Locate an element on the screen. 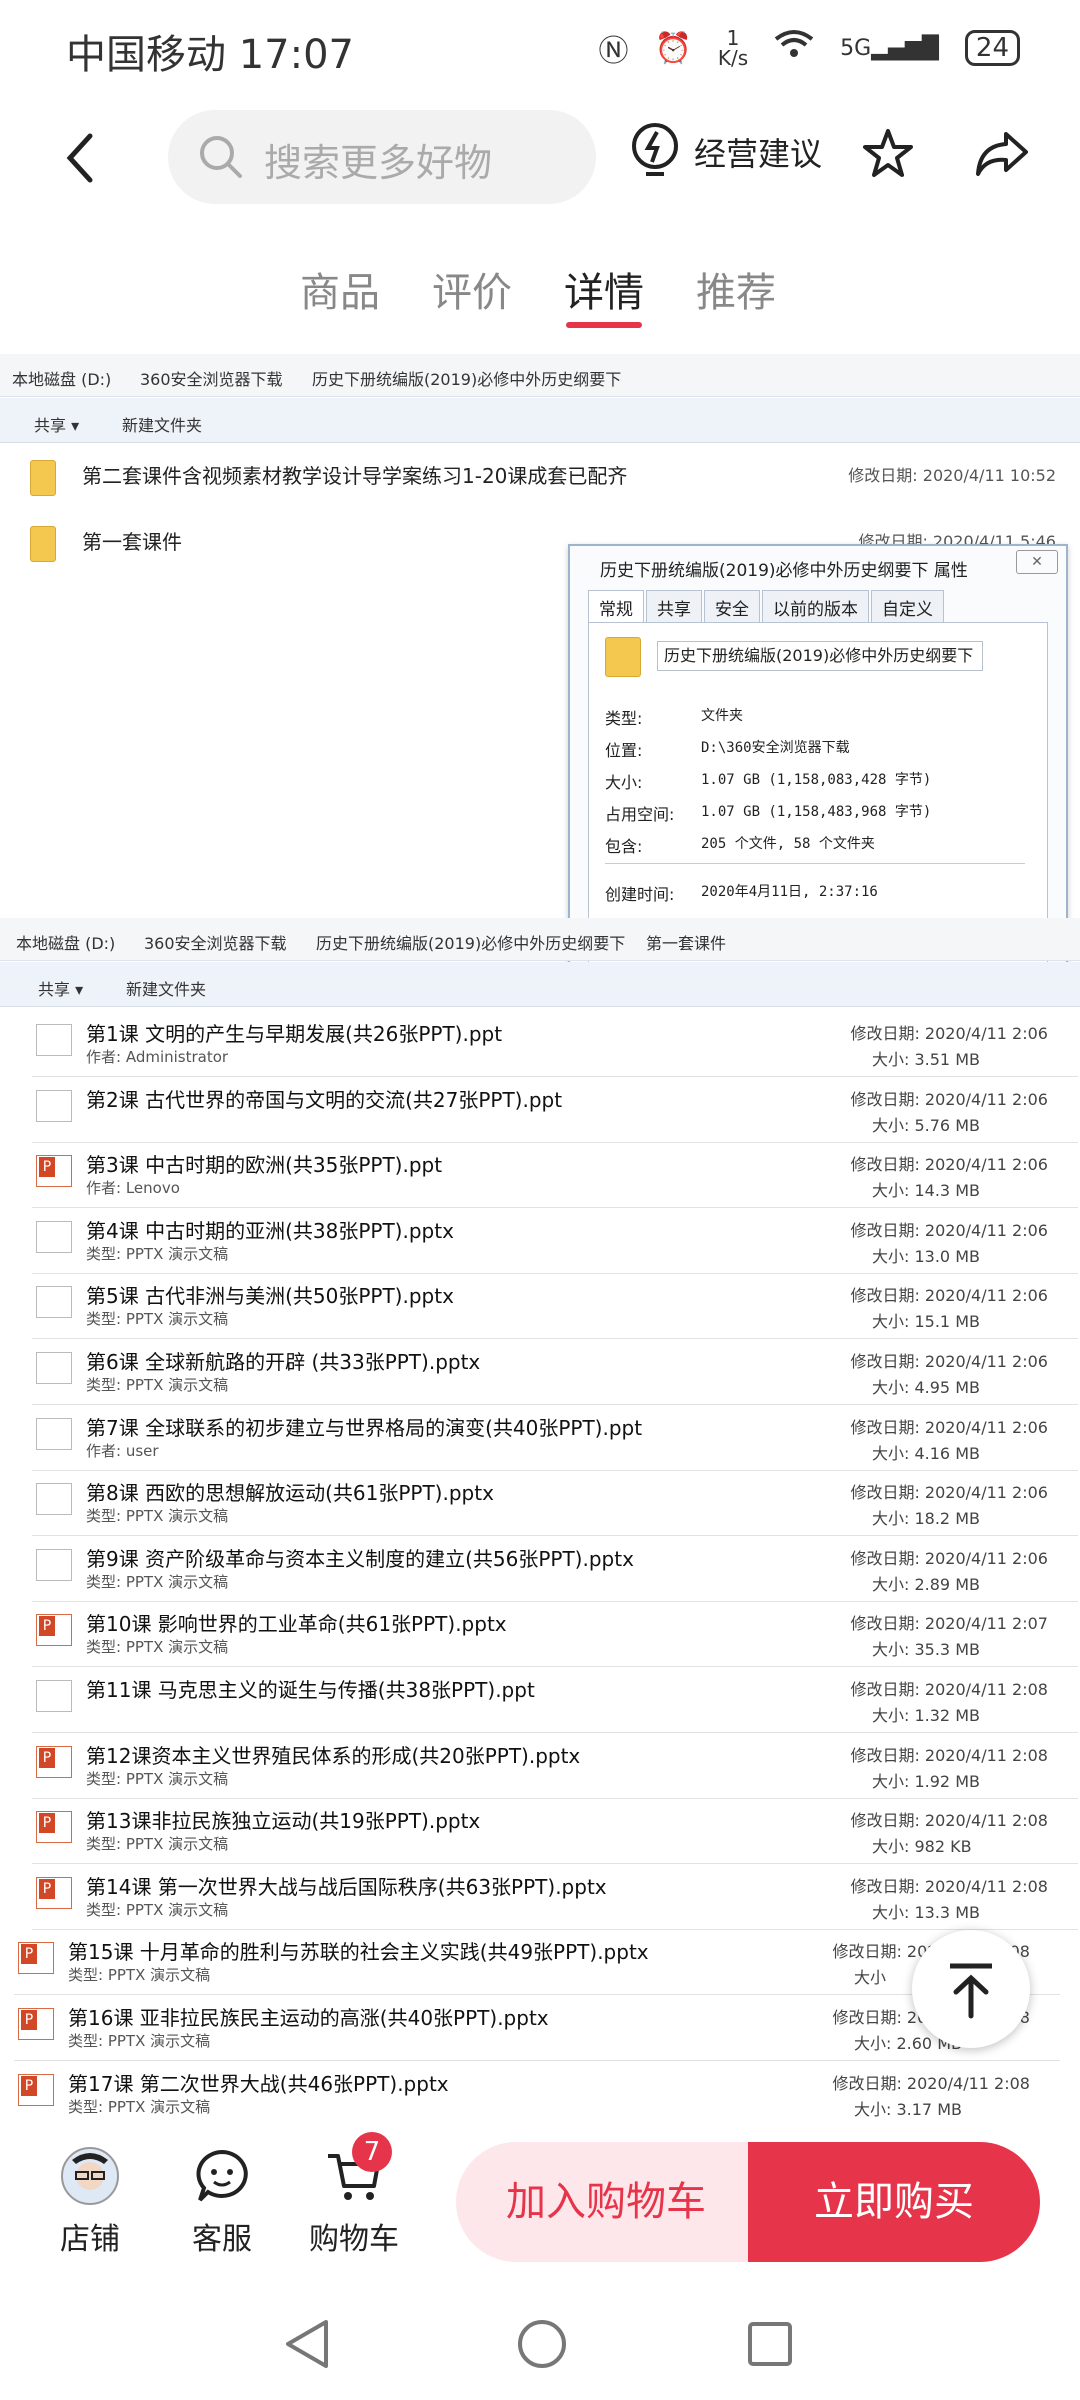  dialog-tabs: 常规 共享 安全 以前的版本 自定义 is located at coordinates (767, 607).